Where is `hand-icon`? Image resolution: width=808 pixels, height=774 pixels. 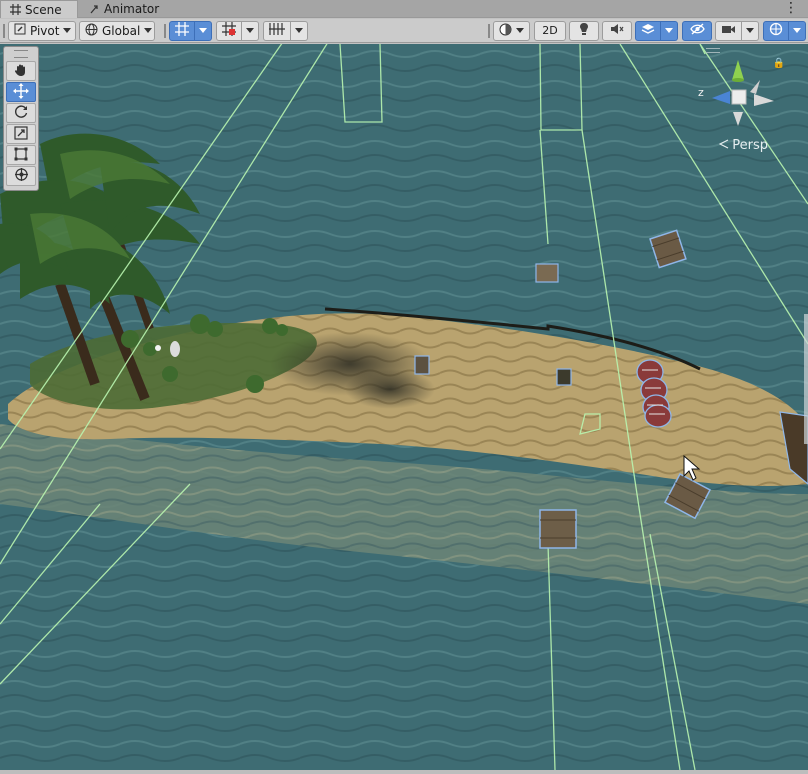
hand-icon is located at coordinates (21, 71).